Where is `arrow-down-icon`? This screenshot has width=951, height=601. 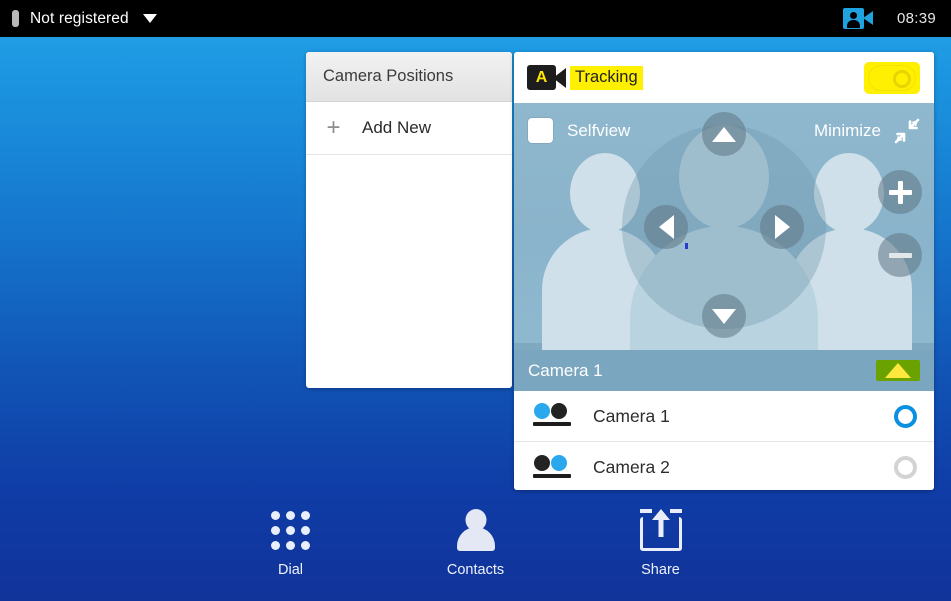 arrow-down-icon is located at coordinates (724, 316).